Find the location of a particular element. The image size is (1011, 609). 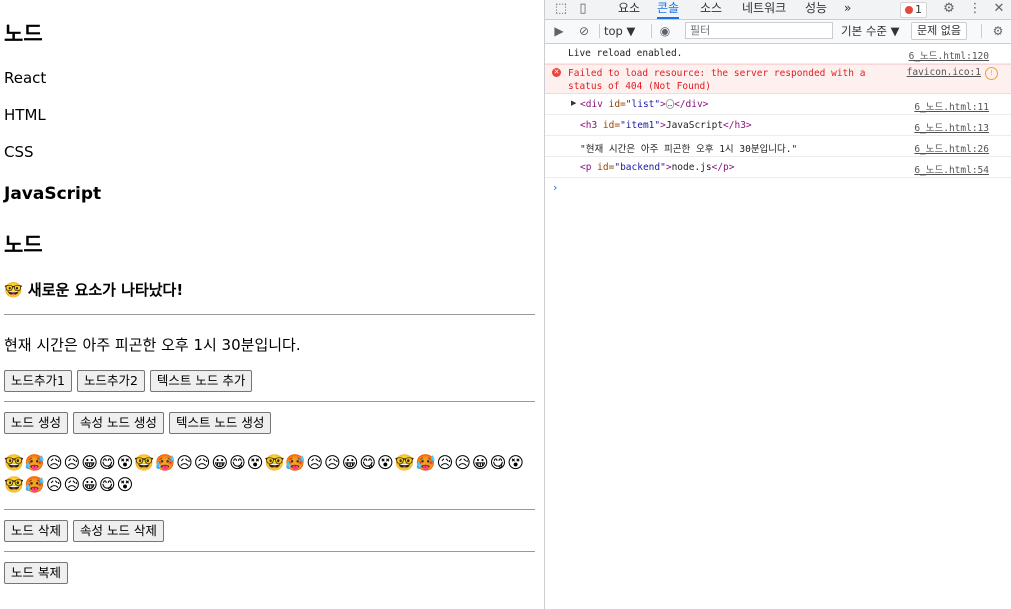

create-attribute-node-button: 속성 노드 생성 is located at coordinates (118, 423).